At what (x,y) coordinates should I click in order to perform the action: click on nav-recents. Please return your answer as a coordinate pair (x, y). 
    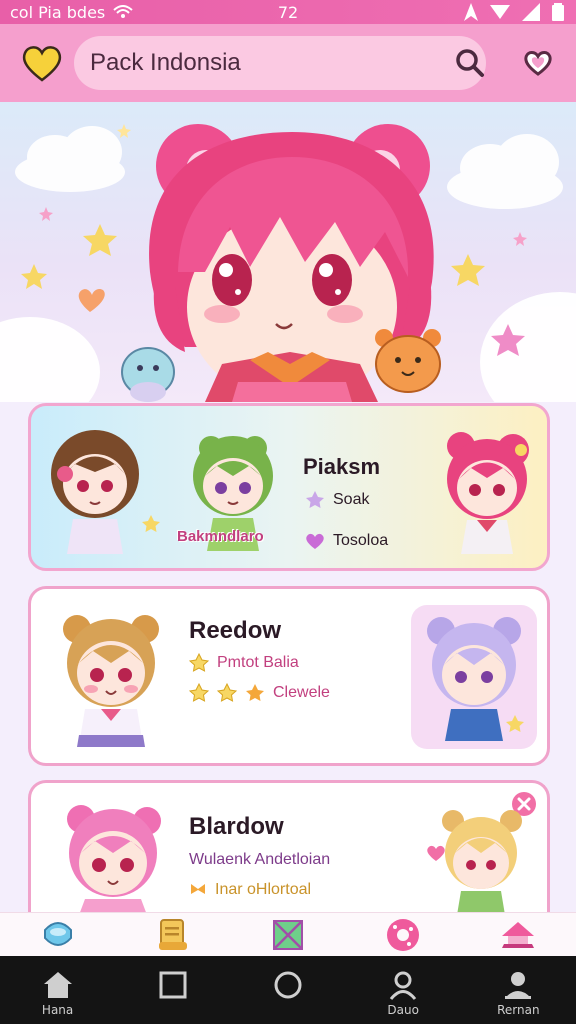
    Looking at the image, I should click on (173, 993).